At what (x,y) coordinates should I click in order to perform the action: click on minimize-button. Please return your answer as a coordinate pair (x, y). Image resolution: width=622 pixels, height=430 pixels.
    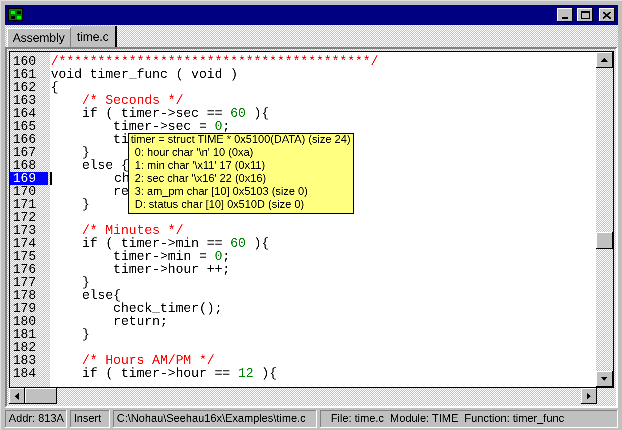
    Looking at the image, I should click on (565, 15).